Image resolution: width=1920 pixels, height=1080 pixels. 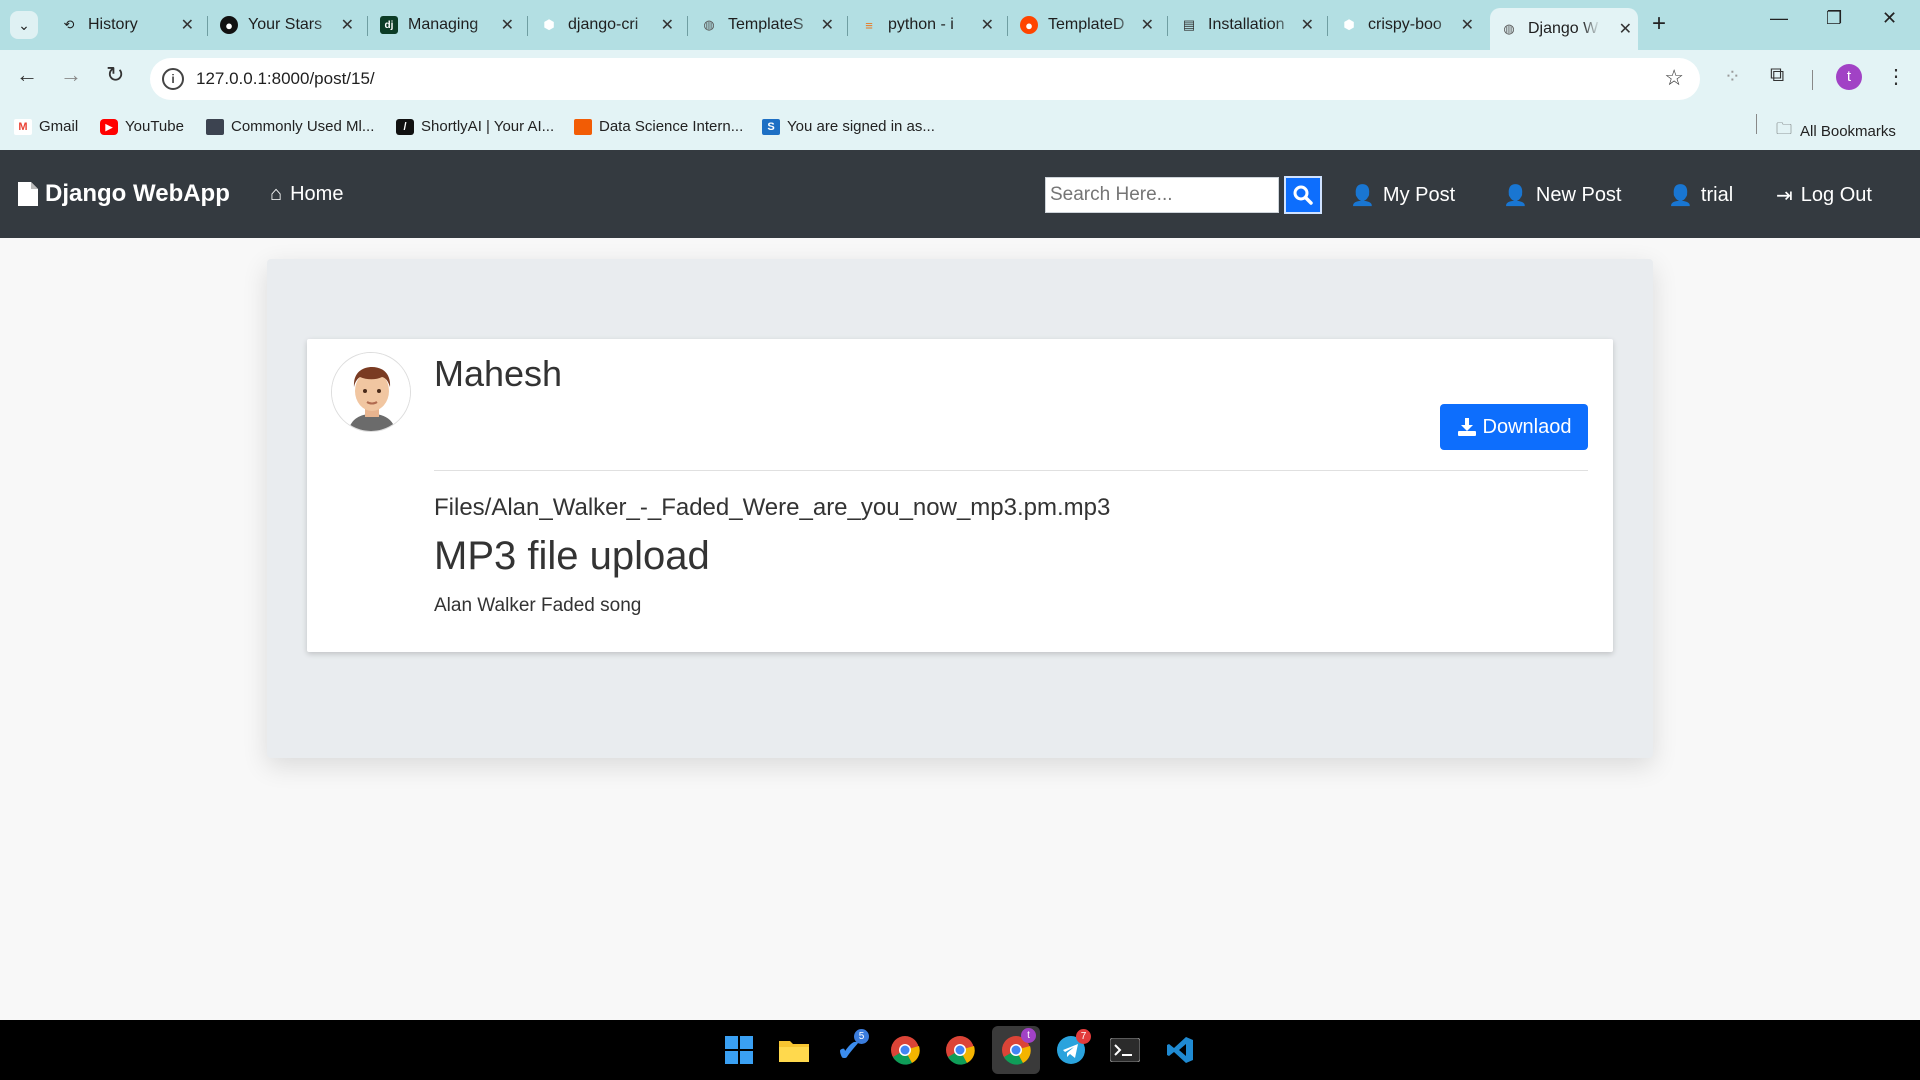 I want to click on tab-title: Managing, so click(x=443, y=24).